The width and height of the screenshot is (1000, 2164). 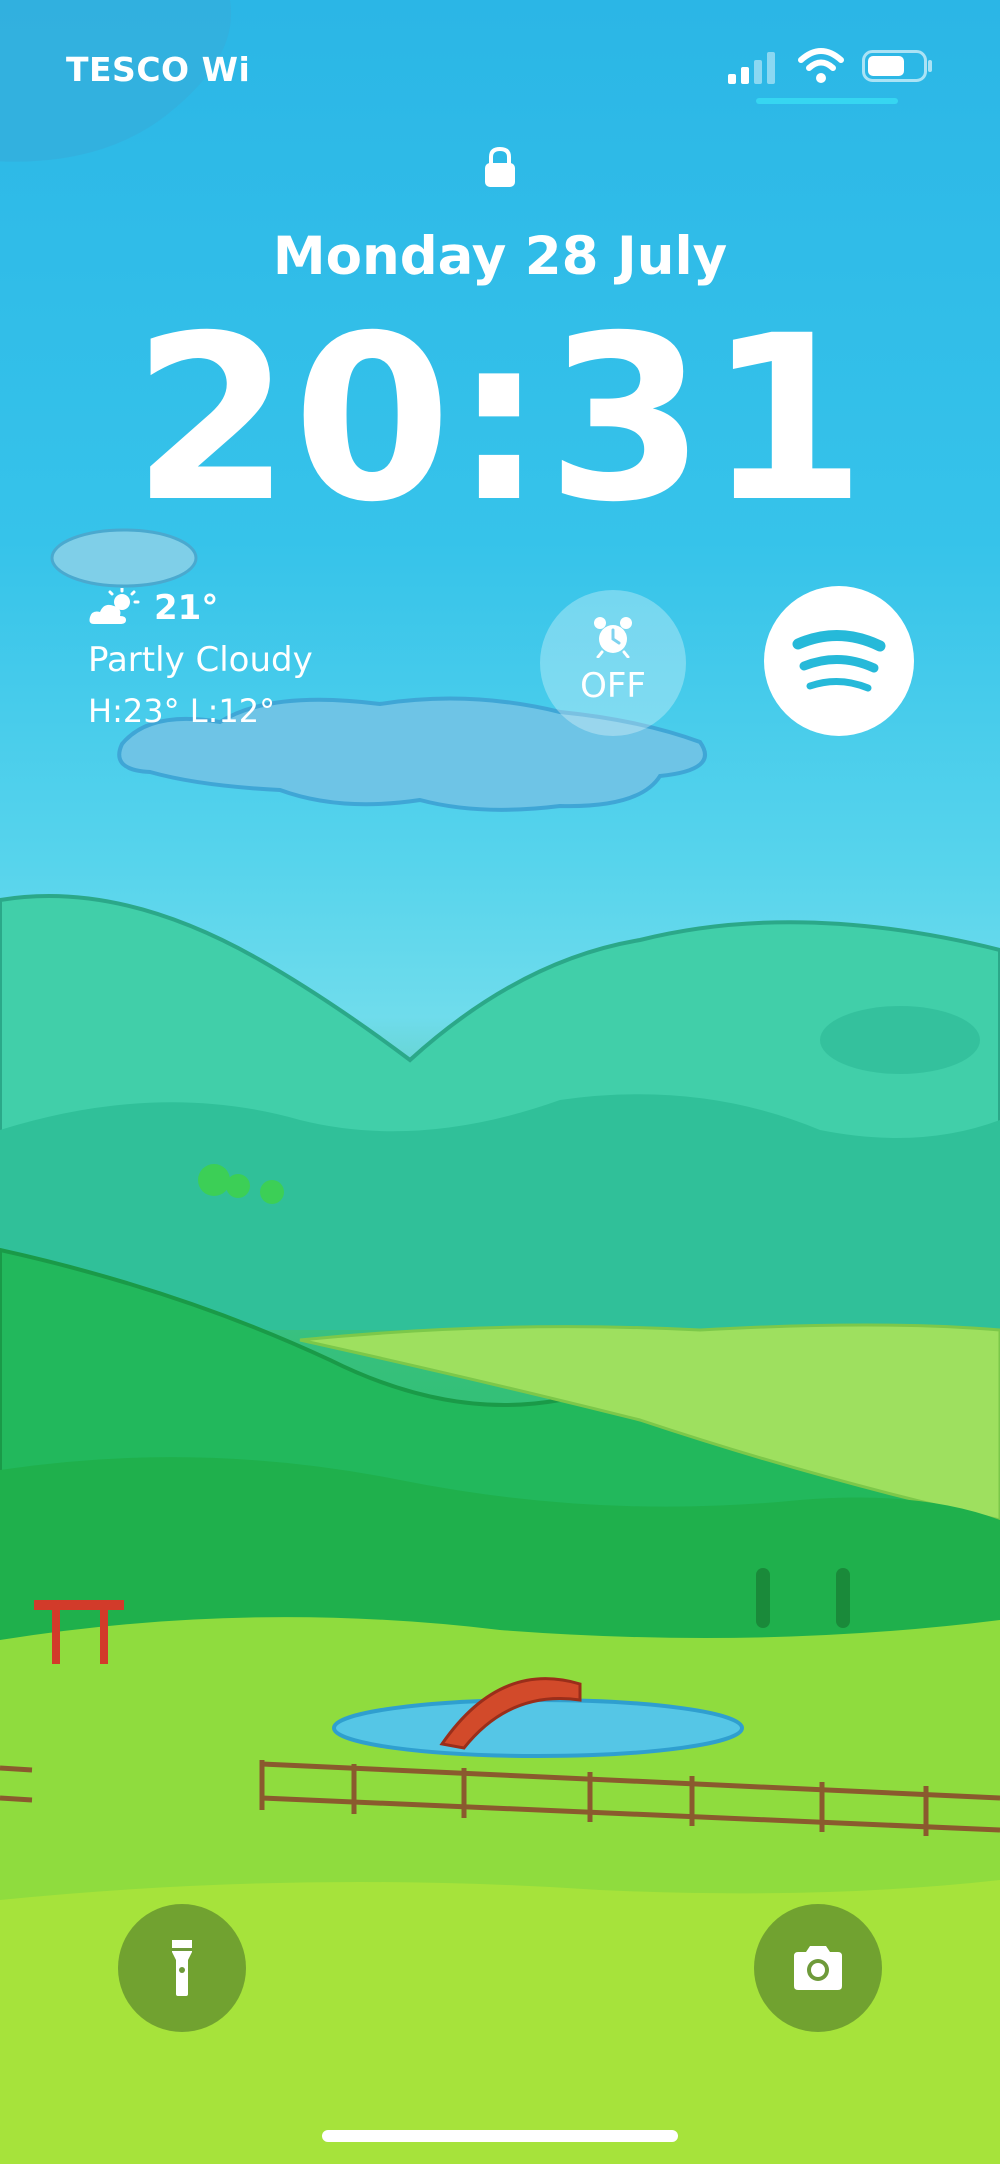 I want to click on wifi-icon, so click(x=821, y=65).